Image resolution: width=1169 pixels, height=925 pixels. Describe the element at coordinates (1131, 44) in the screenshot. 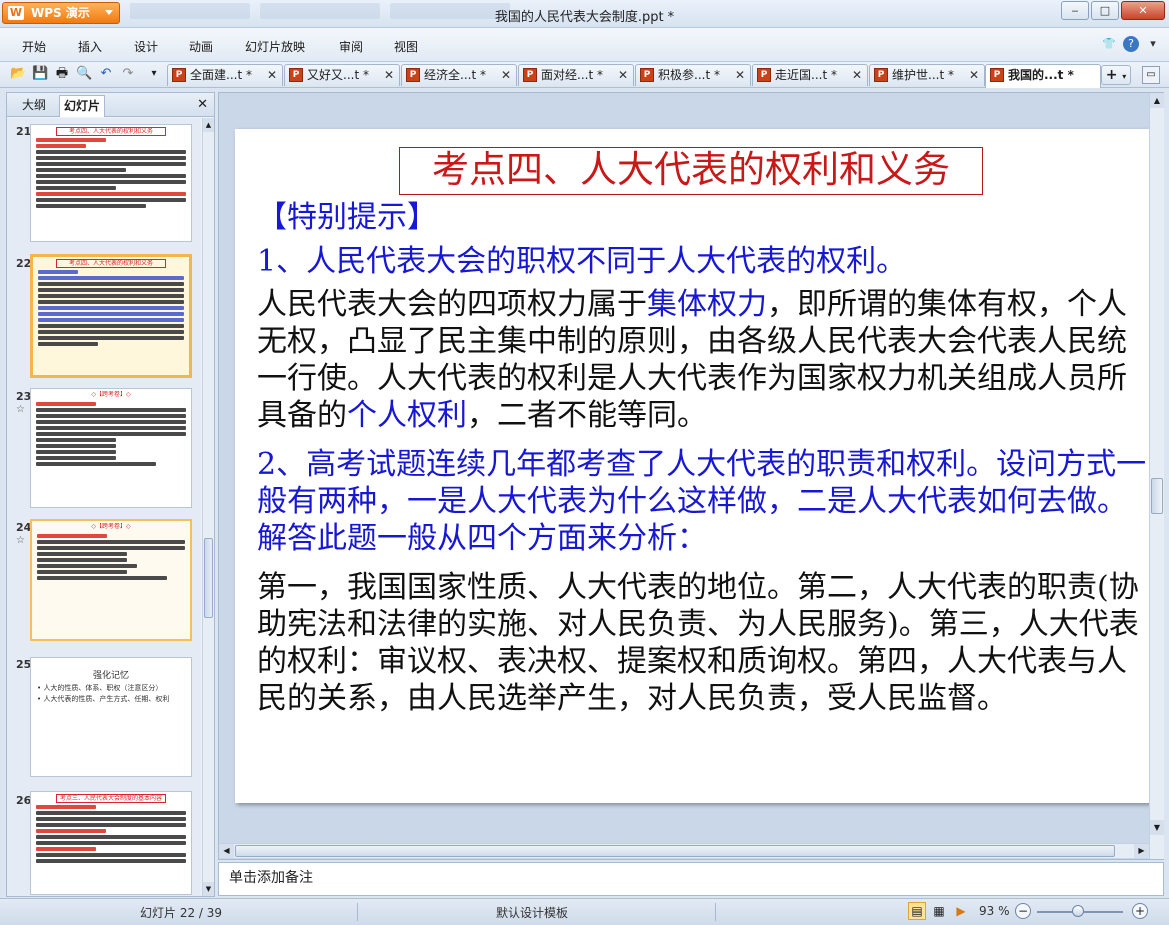

I see `help-icon: ?` at that location.